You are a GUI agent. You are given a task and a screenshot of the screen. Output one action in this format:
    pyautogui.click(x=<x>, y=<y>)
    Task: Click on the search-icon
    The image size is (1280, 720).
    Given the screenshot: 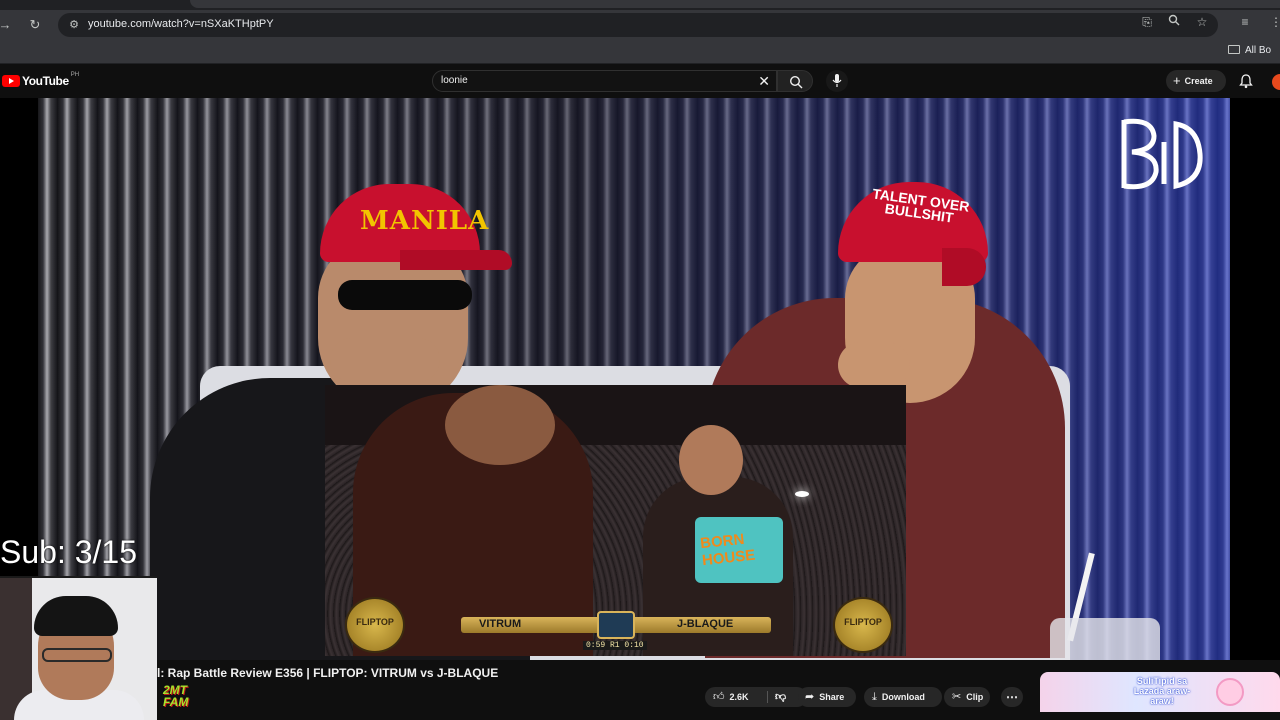 What is the action you would take?
    pyautogui.click(x=796, y=82)
    